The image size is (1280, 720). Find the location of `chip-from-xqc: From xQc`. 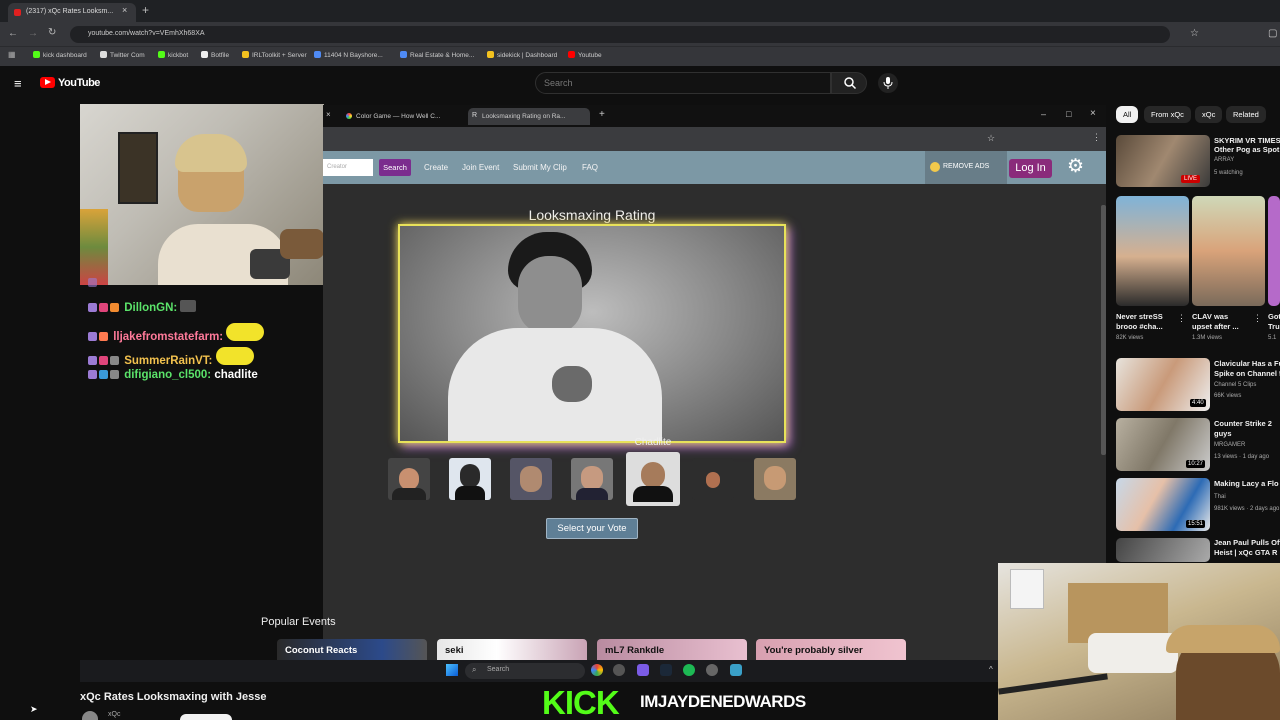

chip-from-xqc: From xQc is located at coordinates (1167, 114).